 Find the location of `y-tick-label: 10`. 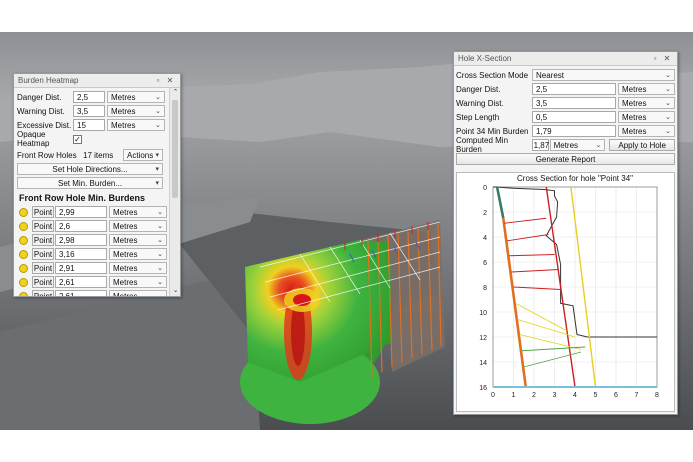

y-tick-label: 10 is located at coordinates (483, 313).